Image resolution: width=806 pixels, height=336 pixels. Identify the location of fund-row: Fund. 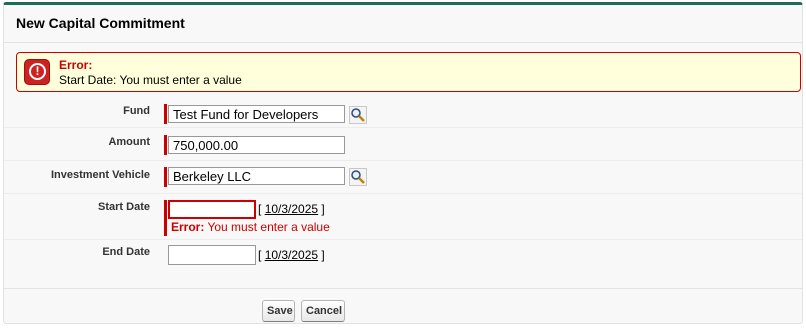
(403, 112).